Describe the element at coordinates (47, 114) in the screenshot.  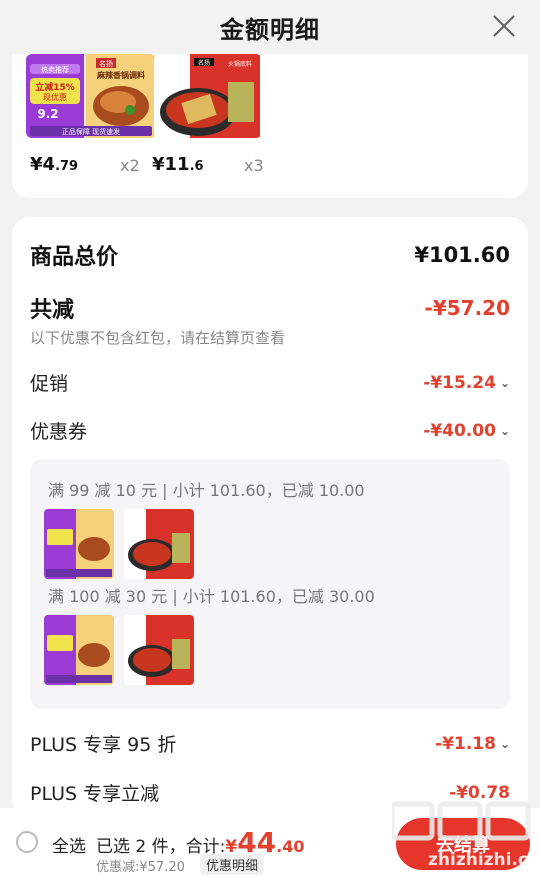
I see `svg-text: 9.2` at that location.